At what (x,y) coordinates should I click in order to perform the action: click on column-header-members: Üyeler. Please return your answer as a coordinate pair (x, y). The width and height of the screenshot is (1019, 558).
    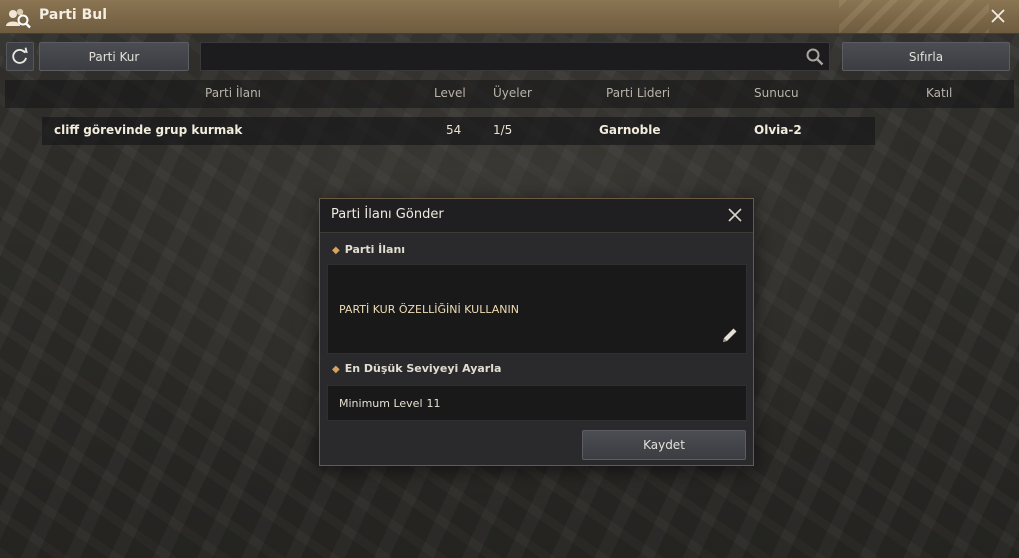
    Looking at the image, I should click on (512, 93).